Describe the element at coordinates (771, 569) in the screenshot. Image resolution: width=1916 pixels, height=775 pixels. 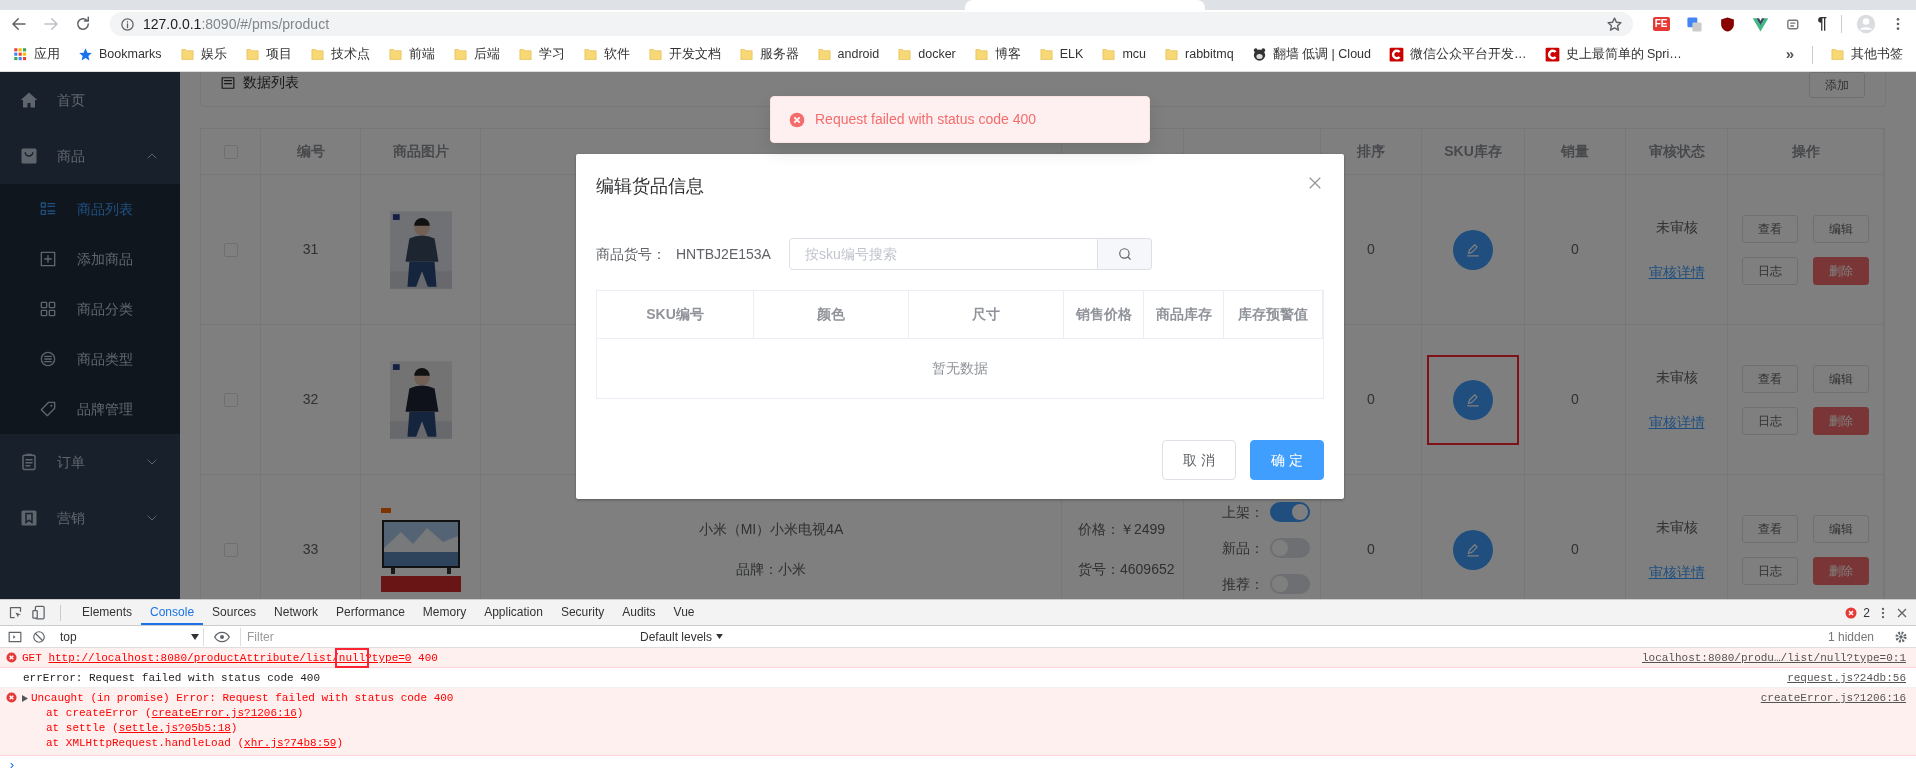
I see `brand-text: 品牌：小米` at that location.